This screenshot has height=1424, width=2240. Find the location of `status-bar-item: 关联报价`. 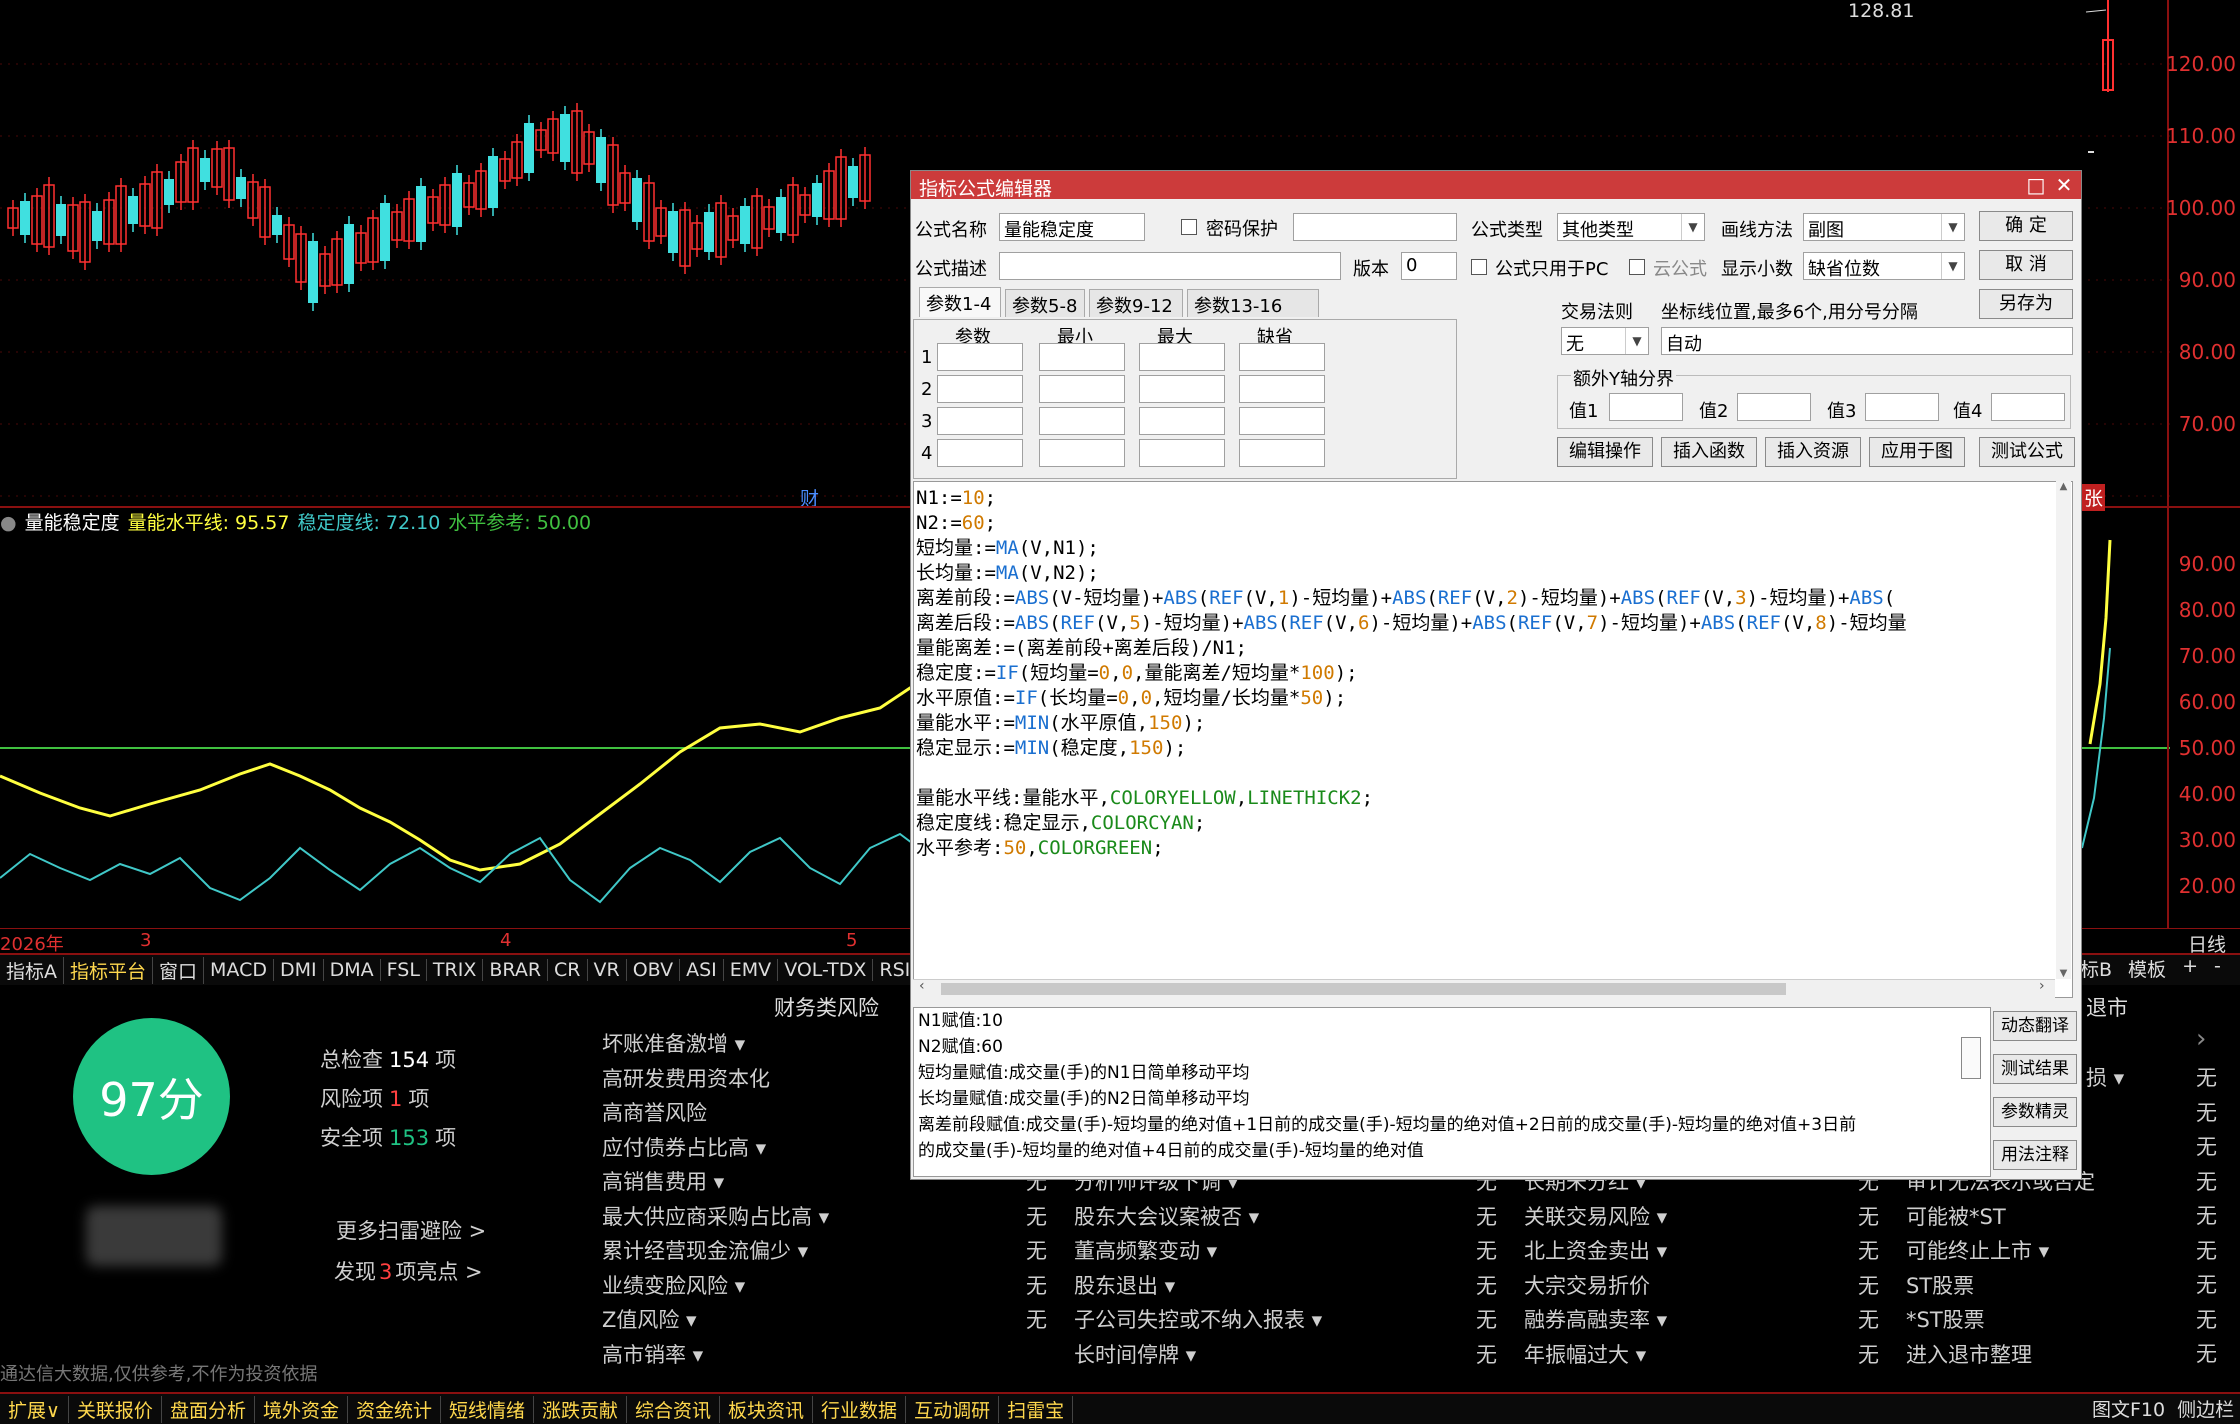

status-bar-item: 关联报价 is located at coordinates (115, 1409).